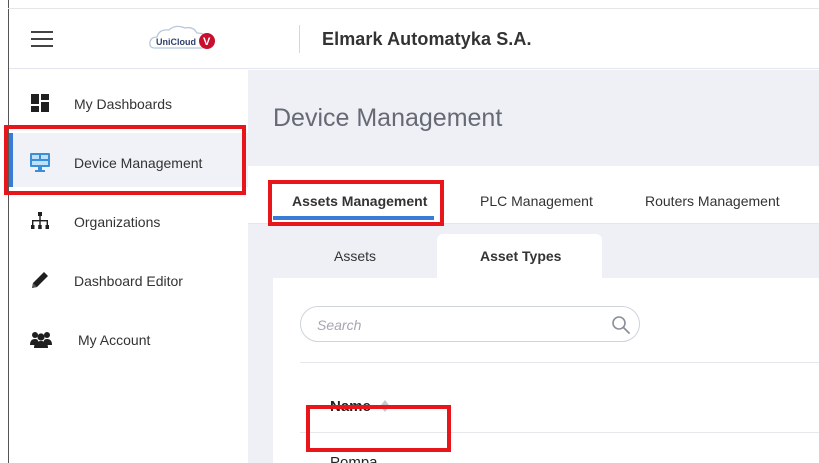 Image resolution: width=819 pixels, height=463 pixels. I want to click on sidebar-item-label: My Account, so click(114, 340).